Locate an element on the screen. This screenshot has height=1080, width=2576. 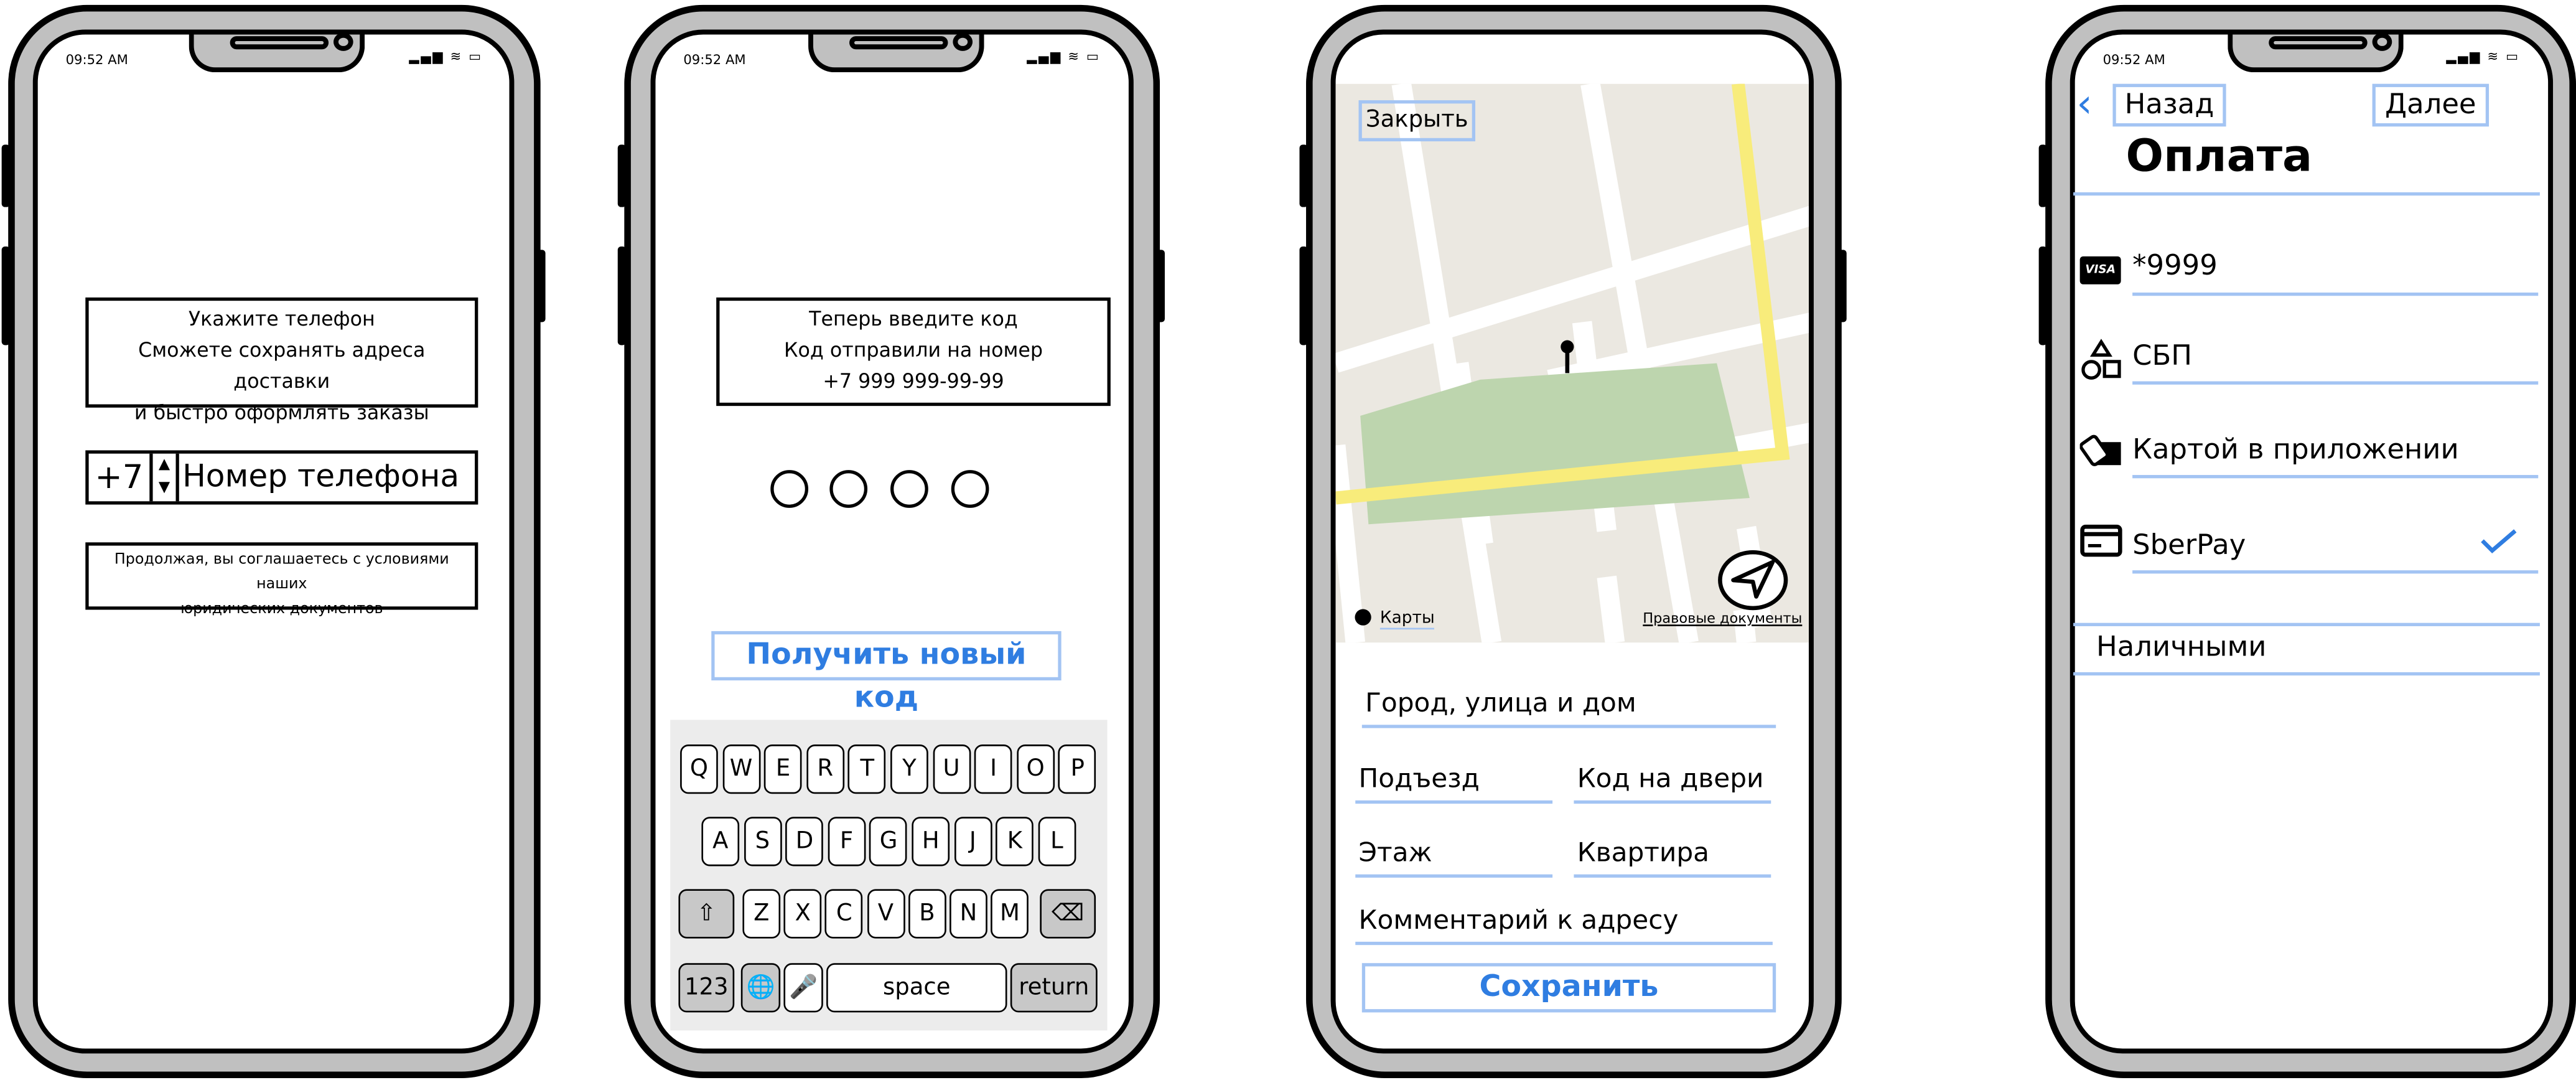
apple-icon: ● is located at coordinates (1363, 617).